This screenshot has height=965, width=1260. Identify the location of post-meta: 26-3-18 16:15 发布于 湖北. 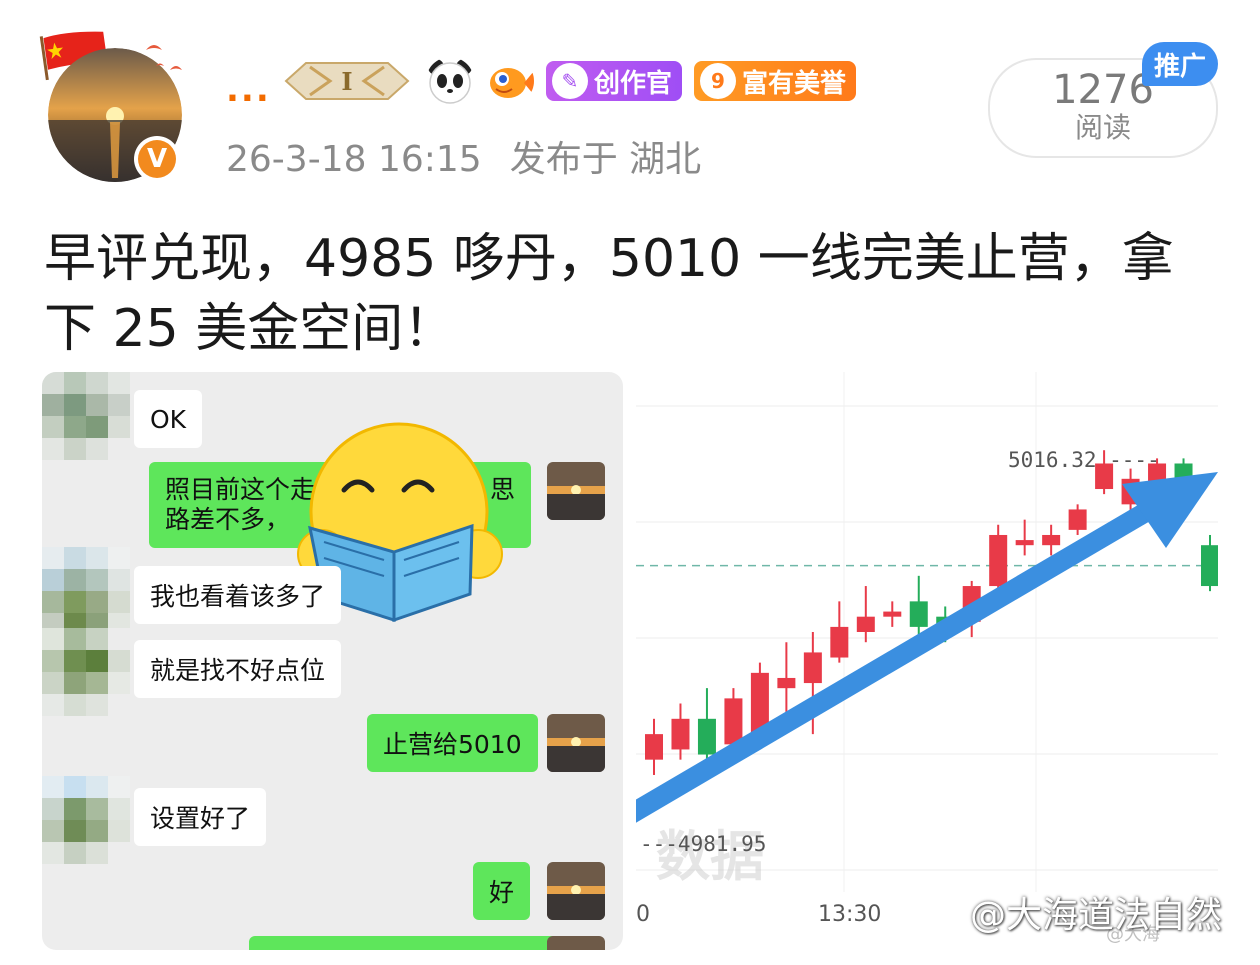
(463, 156).